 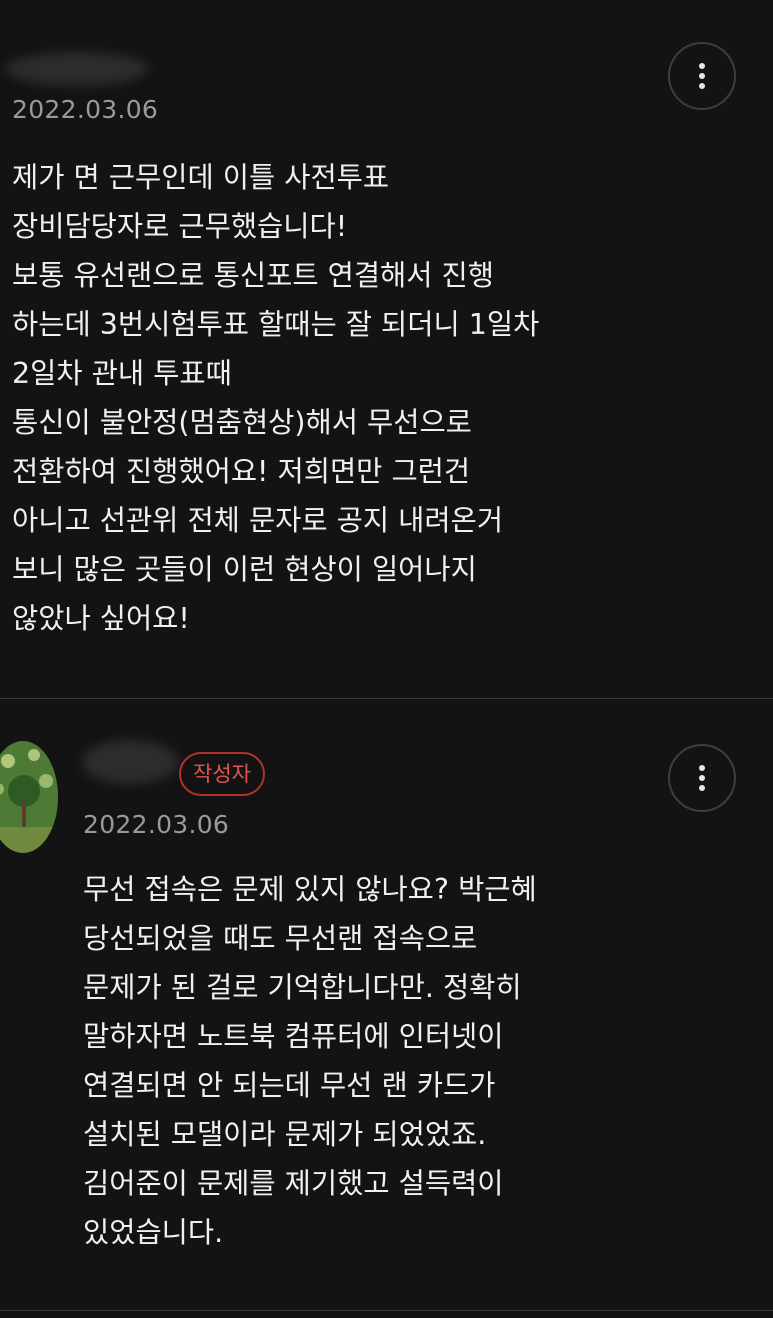 What do you see at coordinates (386, 1310) in the screenshot?
I see `divider` at bounding box center [386, 1310].